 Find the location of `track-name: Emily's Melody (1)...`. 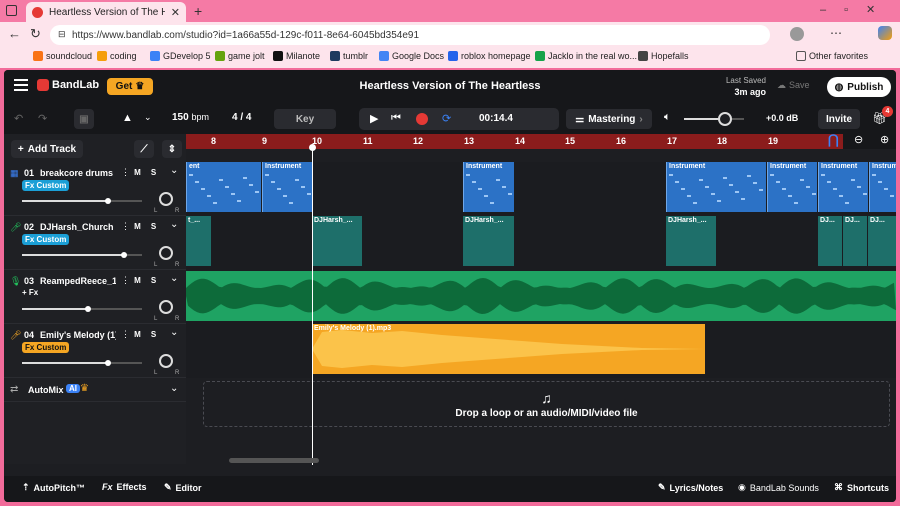

track-name: Emily's Melody (1)... is located at coordinates (78, 335).